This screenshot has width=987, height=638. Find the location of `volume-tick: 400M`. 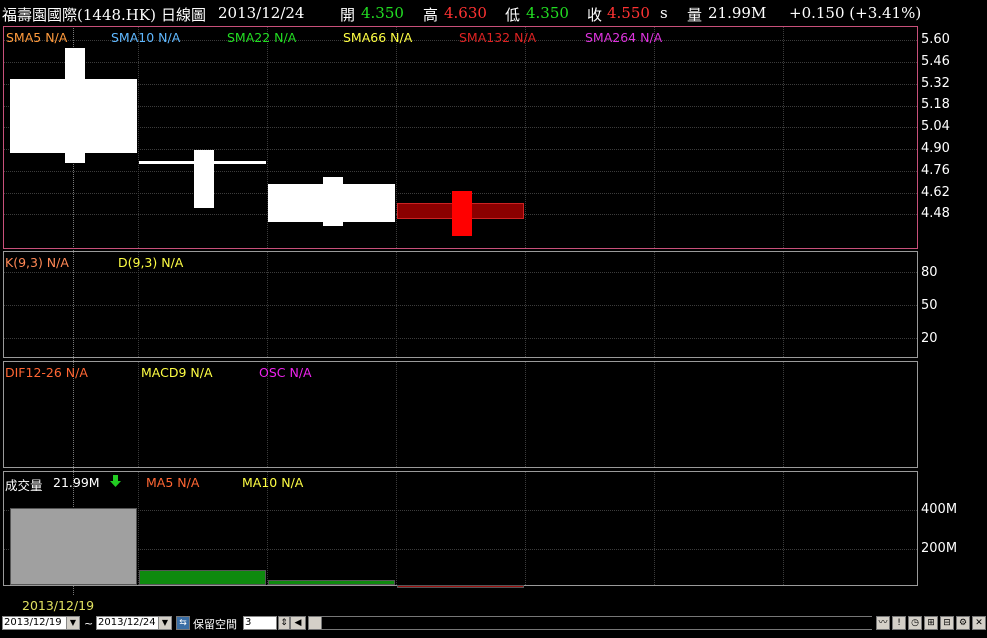

volume-tick: 400M is located at coordinates (939, 509).